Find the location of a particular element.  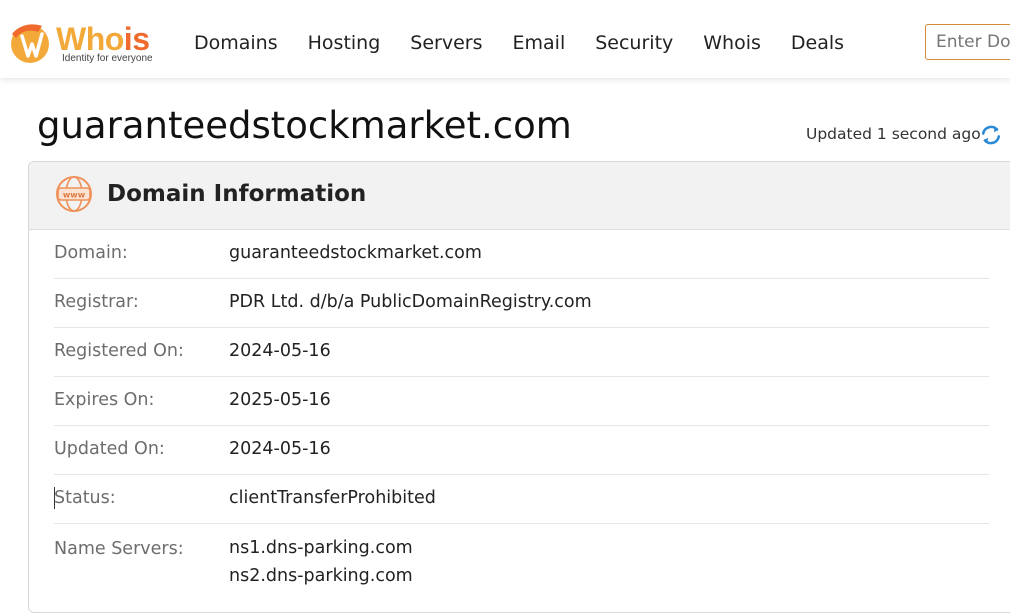

card-title: Domain Information is located at coordinates (237, 194).